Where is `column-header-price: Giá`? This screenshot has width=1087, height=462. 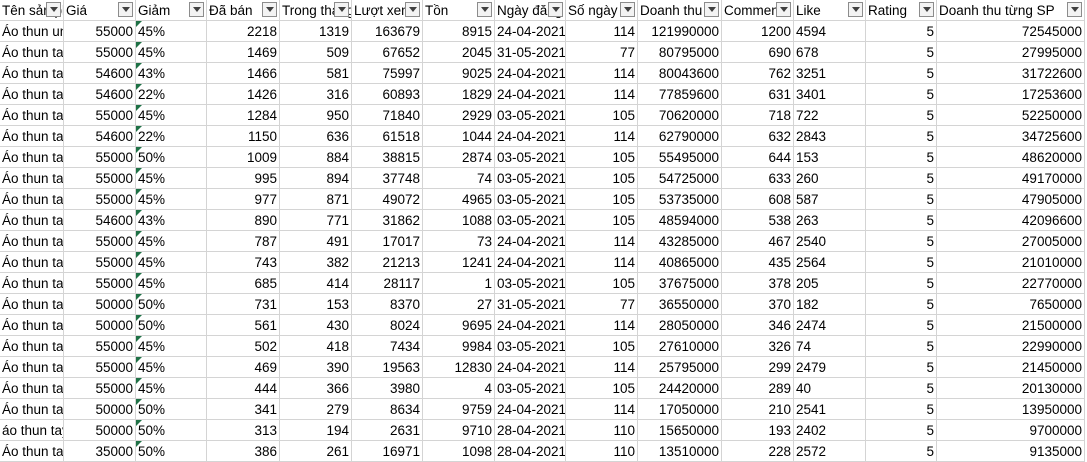 column-header-price: Giá is located at coordinates (100, 10).